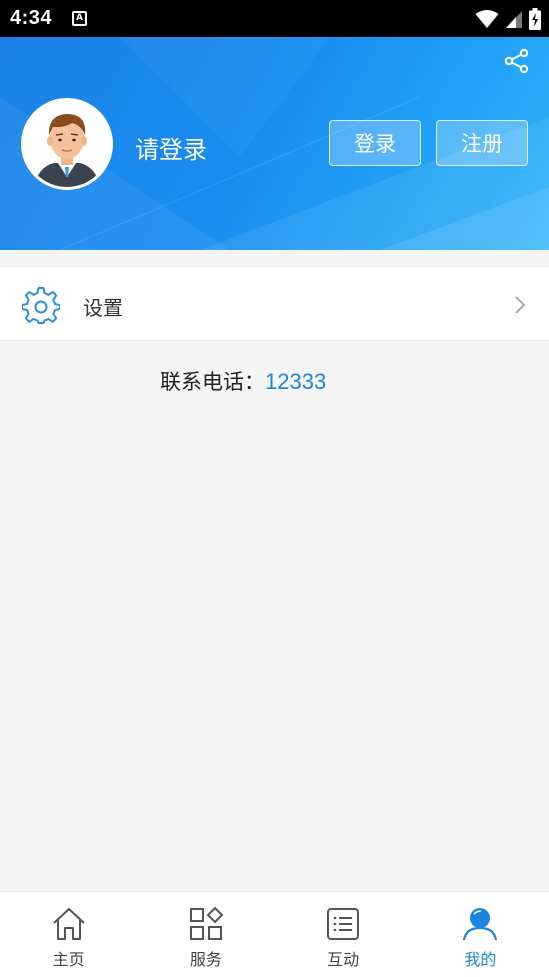  What do you see at coordinates (535, 19) in the screenshot?
I see `battery-icon` at bounding box center [535, 19].